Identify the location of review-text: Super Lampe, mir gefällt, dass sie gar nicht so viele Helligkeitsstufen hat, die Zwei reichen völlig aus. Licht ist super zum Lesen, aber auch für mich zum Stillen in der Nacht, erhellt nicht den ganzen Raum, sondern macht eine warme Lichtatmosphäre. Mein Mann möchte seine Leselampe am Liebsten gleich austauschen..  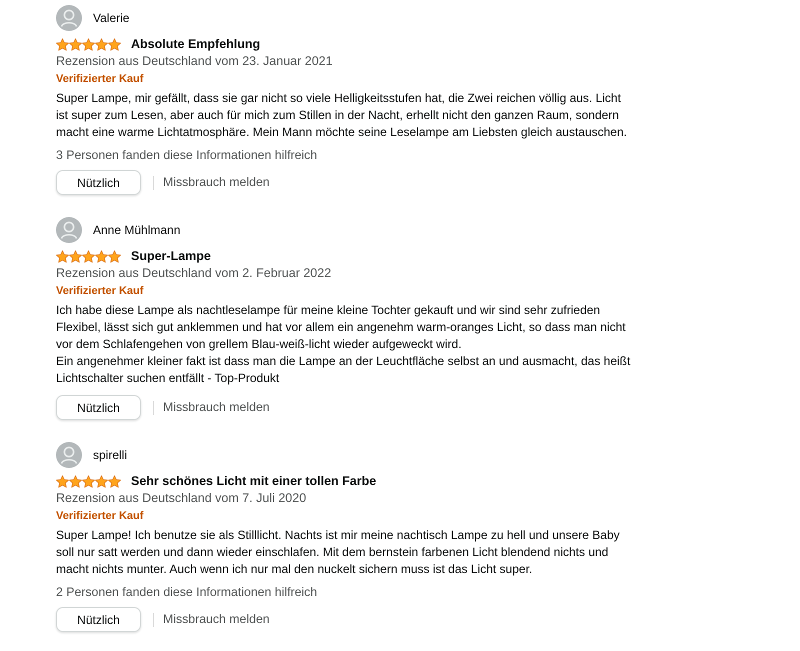
(342, 115).